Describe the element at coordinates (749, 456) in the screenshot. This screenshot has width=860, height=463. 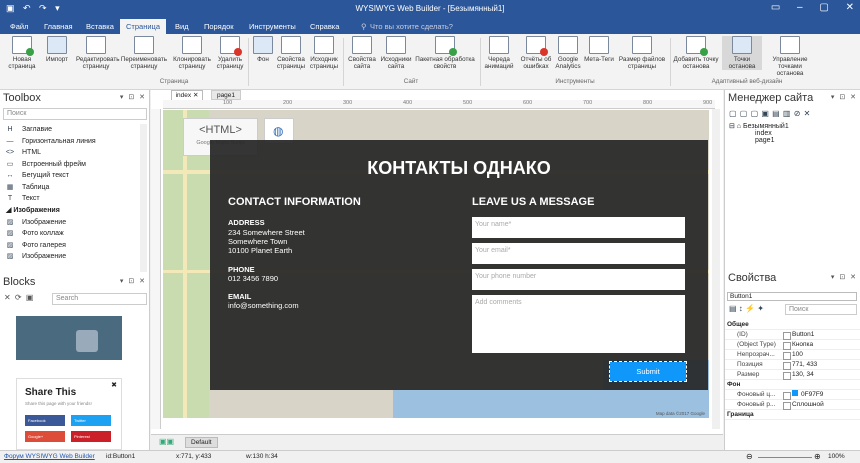
I see `zoom-out-icon: ⊖` at that location.